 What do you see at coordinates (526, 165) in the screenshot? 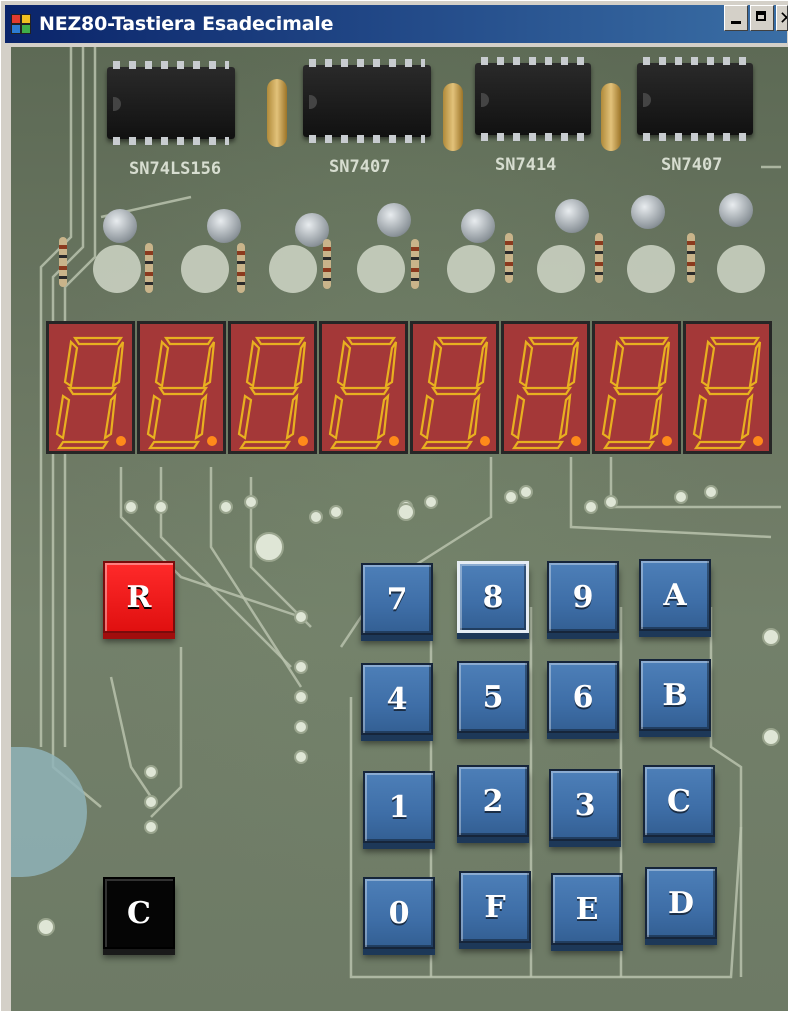
I see `chip-label: SN7414` at bounding box center [526, 165].